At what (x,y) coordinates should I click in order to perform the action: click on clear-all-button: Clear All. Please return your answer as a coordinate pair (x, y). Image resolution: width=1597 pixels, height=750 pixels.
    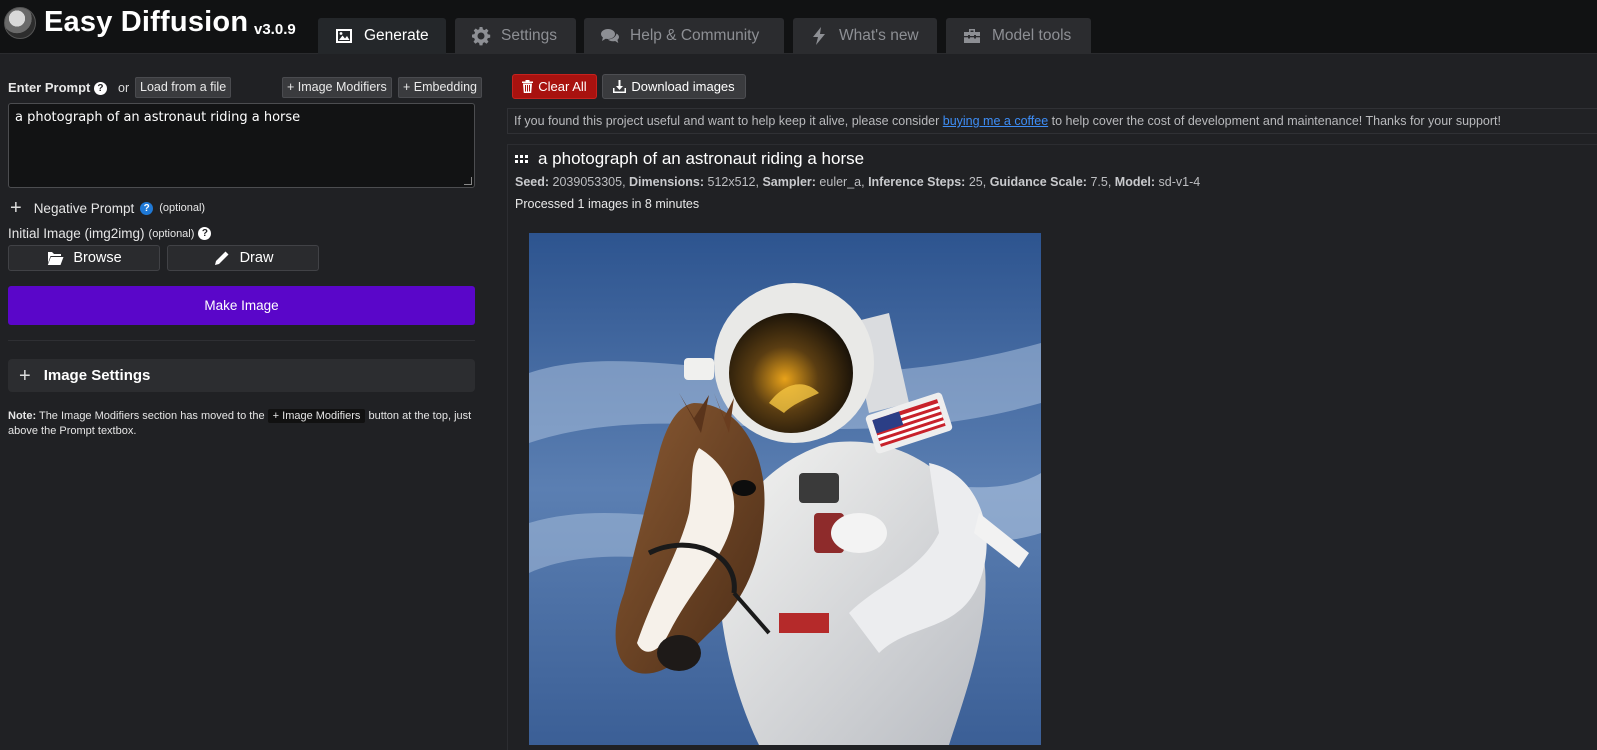
    Looking at the image, I should click on (554, 86).